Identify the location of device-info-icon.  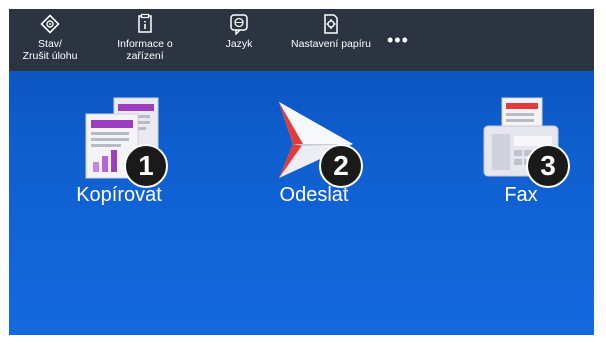
(145, 23).